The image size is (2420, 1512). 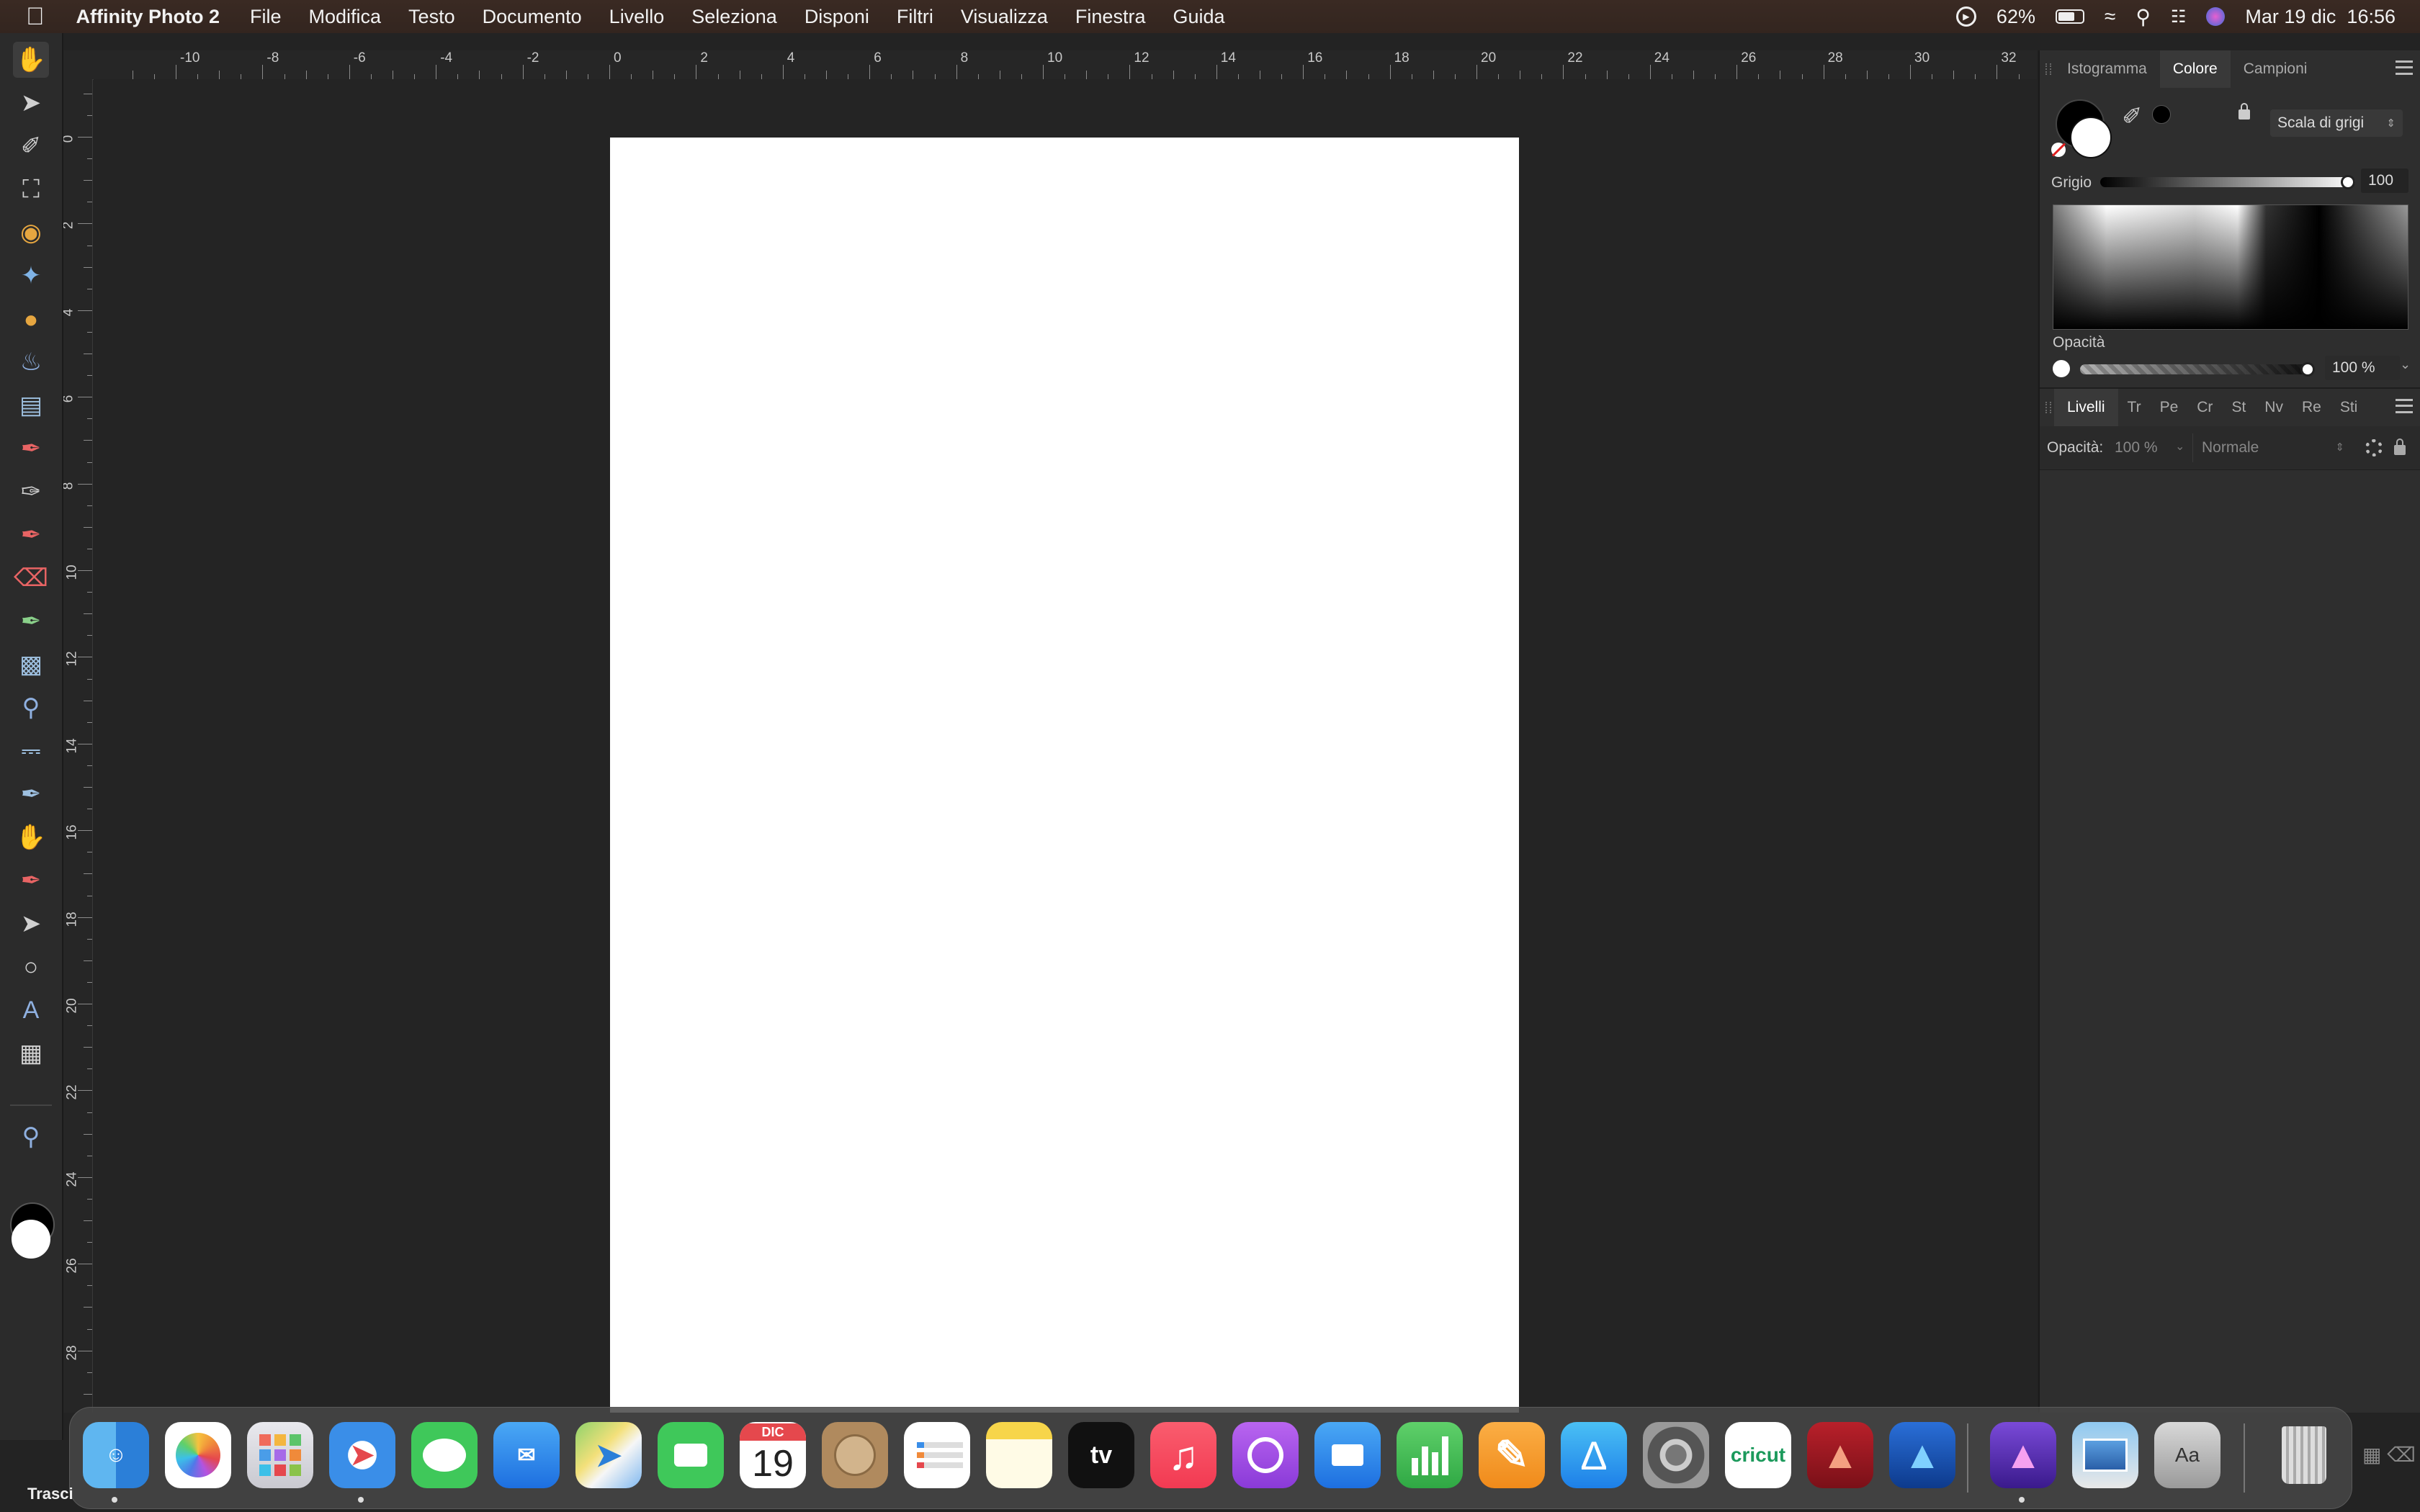 I want to click on preview-icon, so click(x=2105, y=1455).